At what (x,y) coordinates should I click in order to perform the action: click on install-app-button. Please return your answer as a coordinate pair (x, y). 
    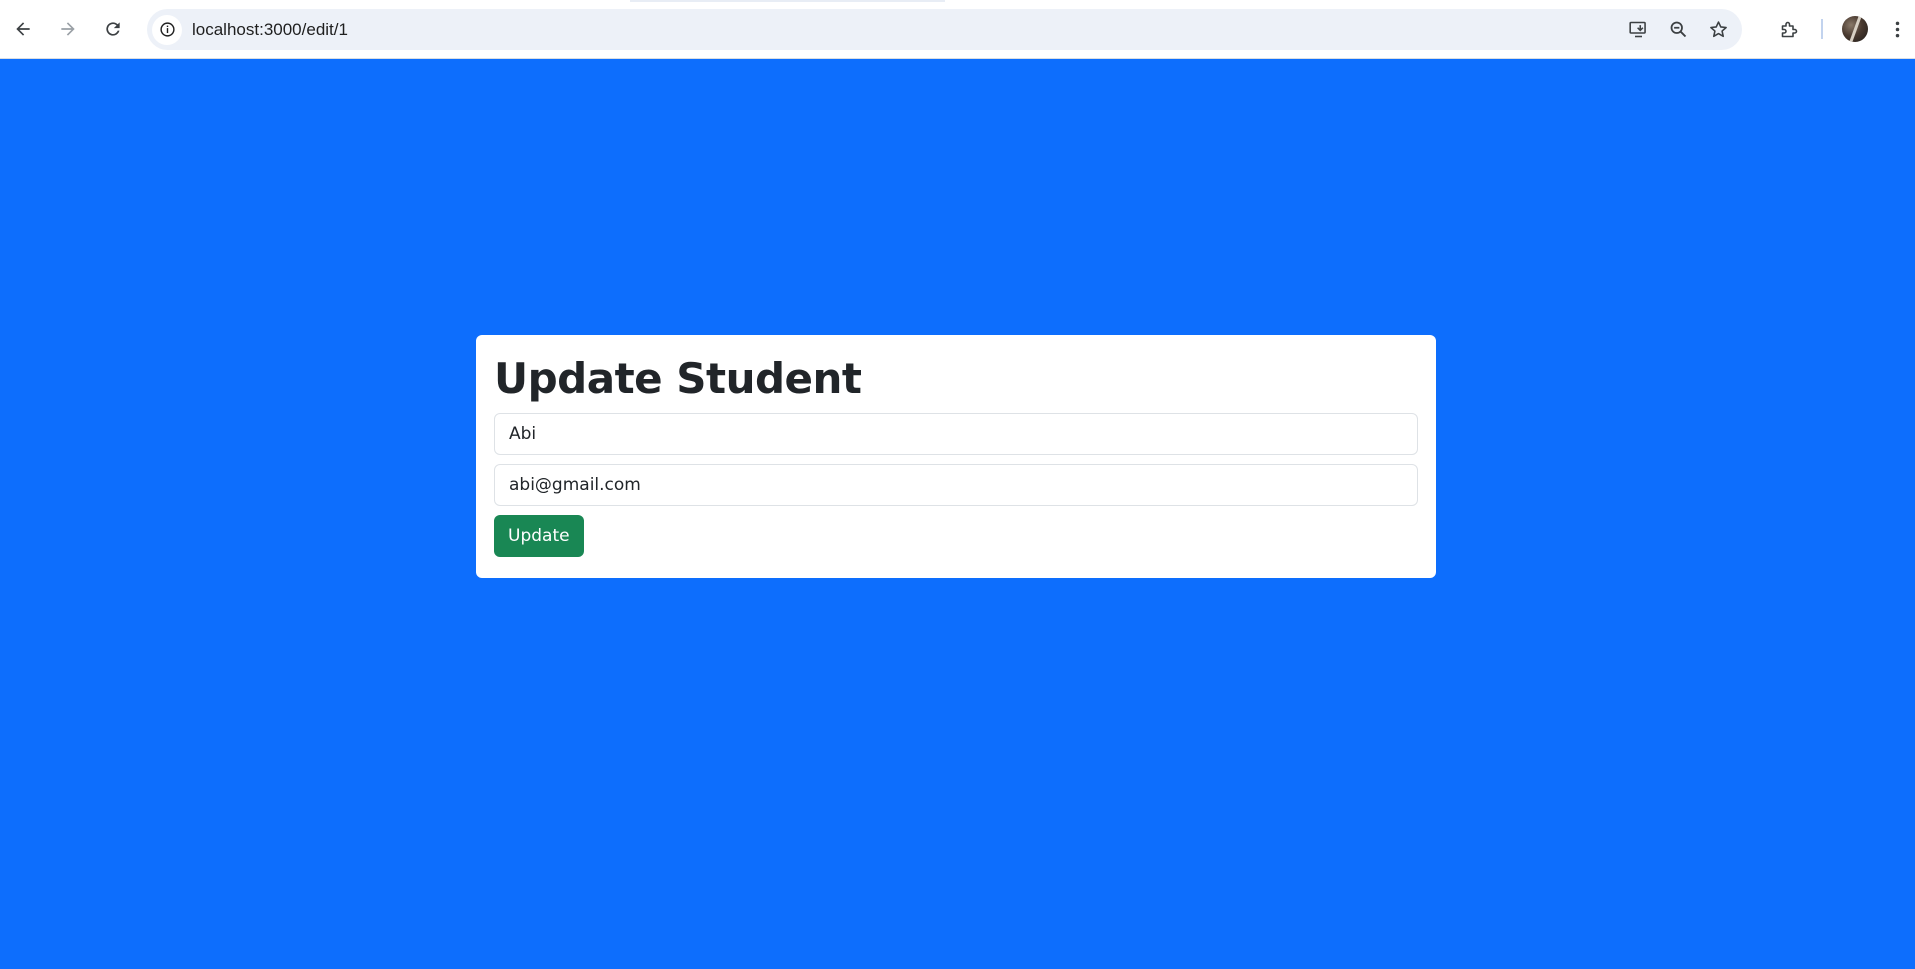
    Looking at the image, I should click on (1638, 30).